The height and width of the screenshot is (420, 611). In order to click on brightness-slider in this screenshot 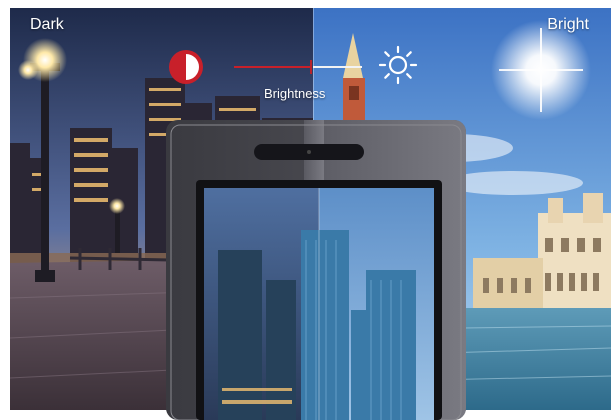, I will do `click(298, 67)`.